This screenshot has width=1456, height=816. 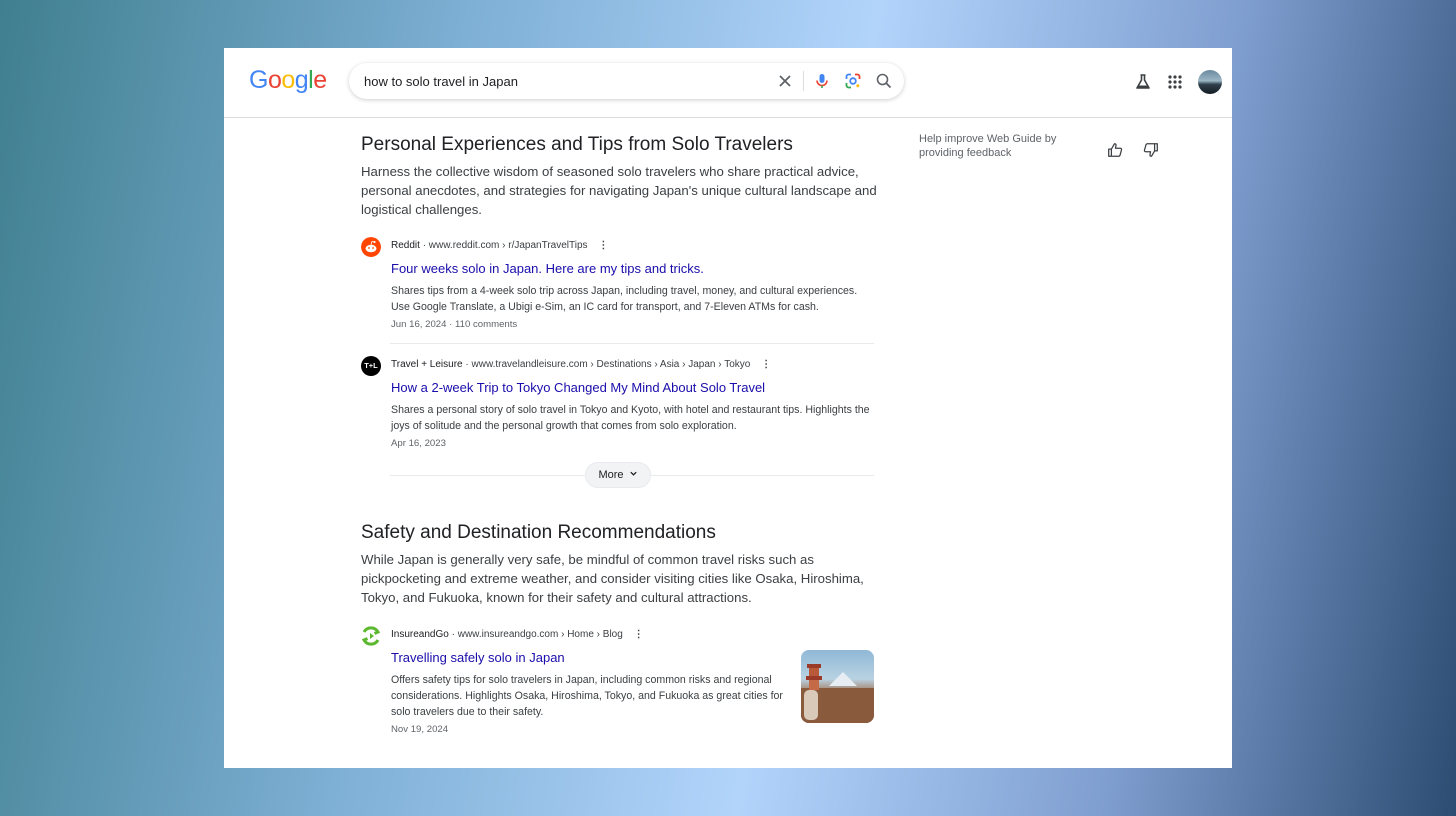 What do you see at coordinates (822, 81) in the screenshot?
I see `microphone-icon` at bounding box center [822, 81].